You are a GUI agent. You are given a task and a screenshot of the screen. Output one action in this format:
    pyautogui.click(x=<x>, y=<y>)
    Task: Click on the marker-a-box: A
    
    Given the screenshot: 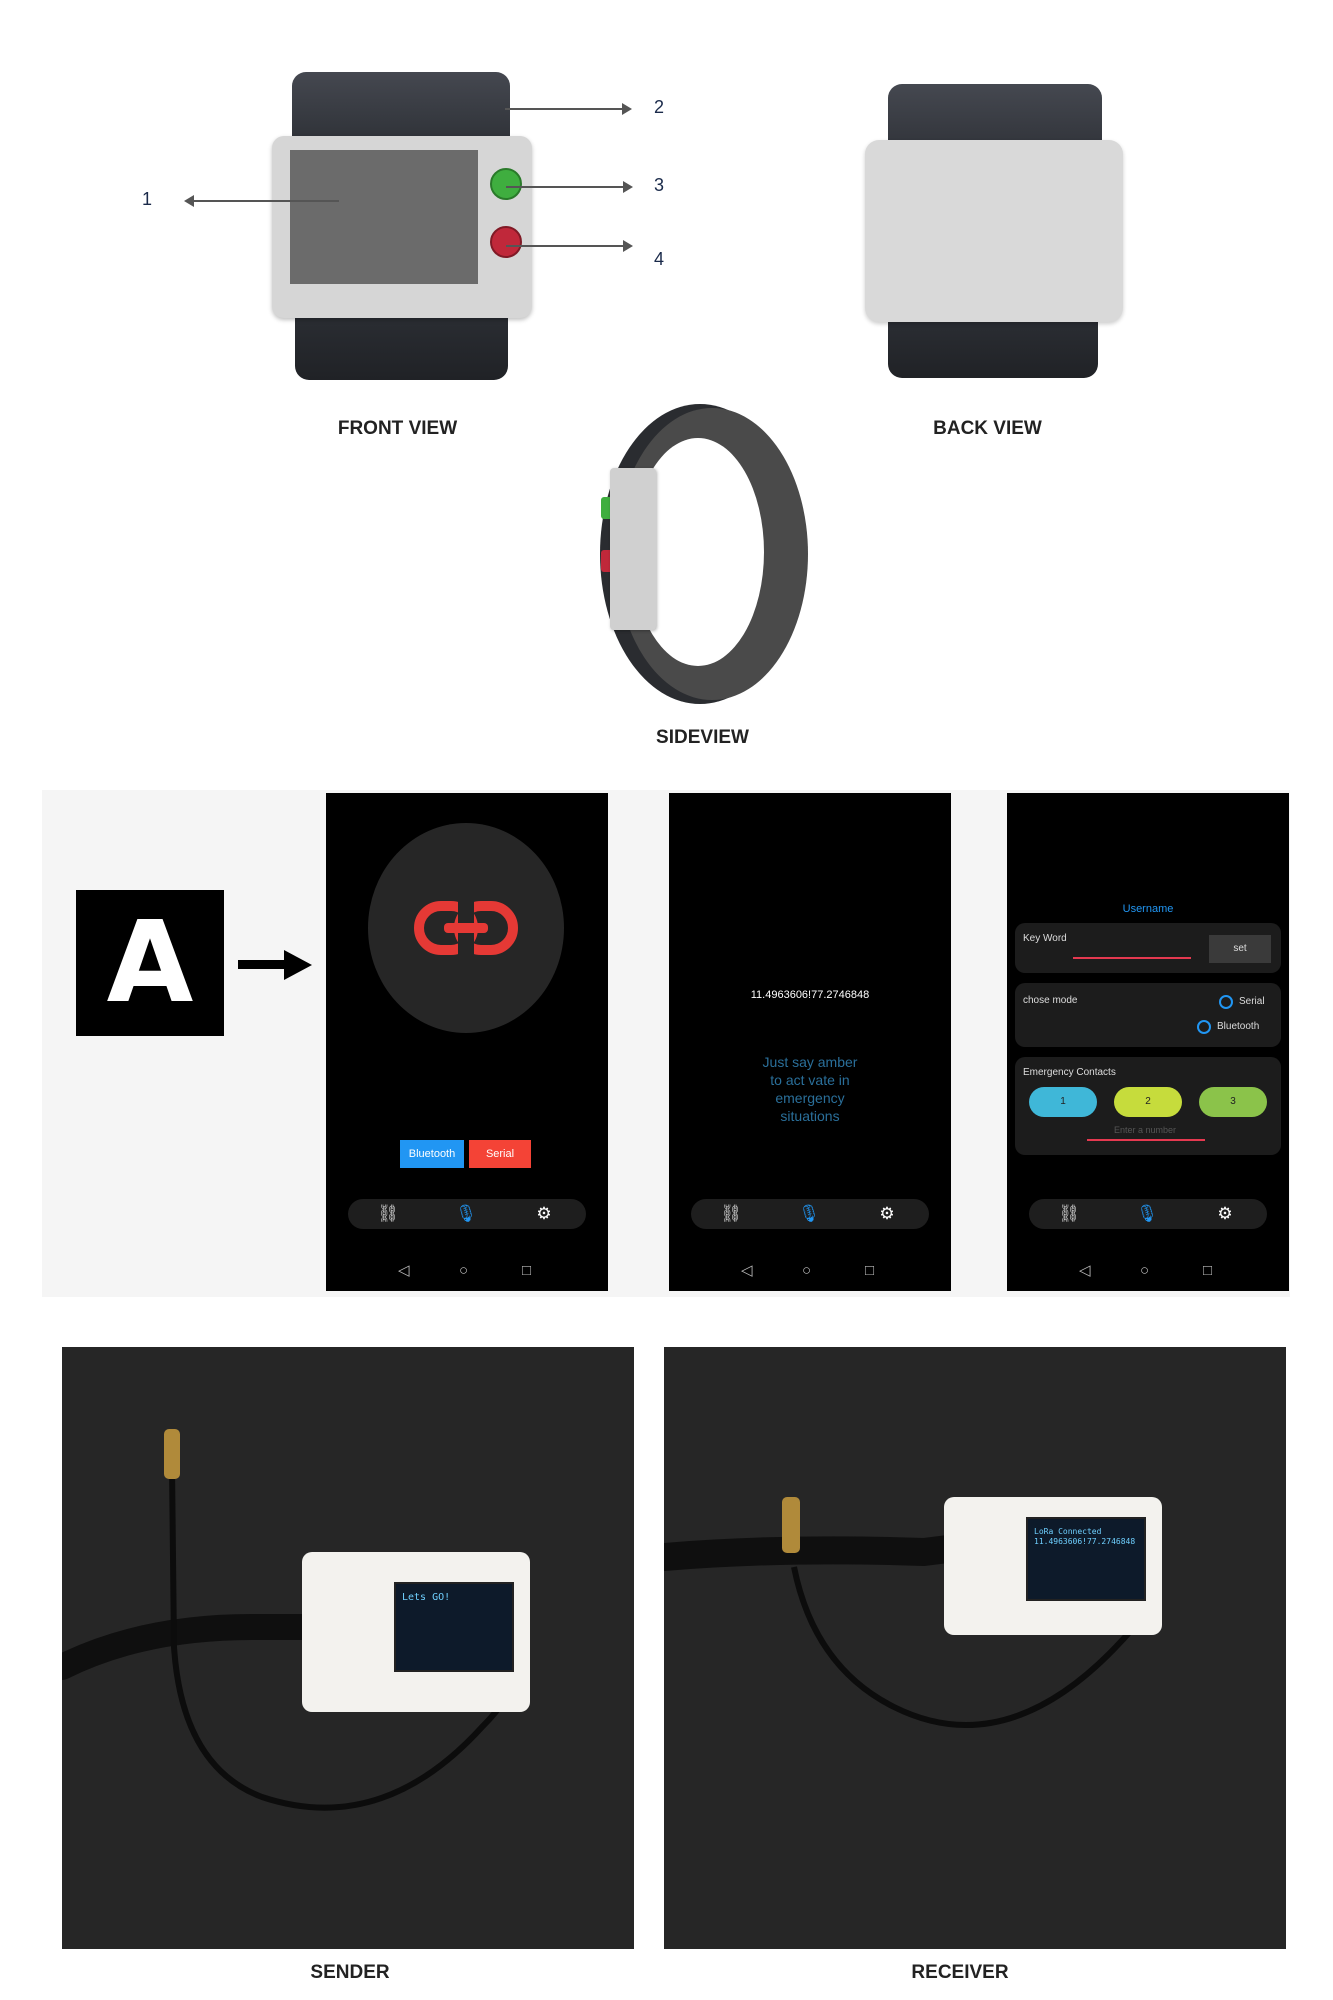 What is the action you would take?
    pyautogui.click(x=150, y=963)
    